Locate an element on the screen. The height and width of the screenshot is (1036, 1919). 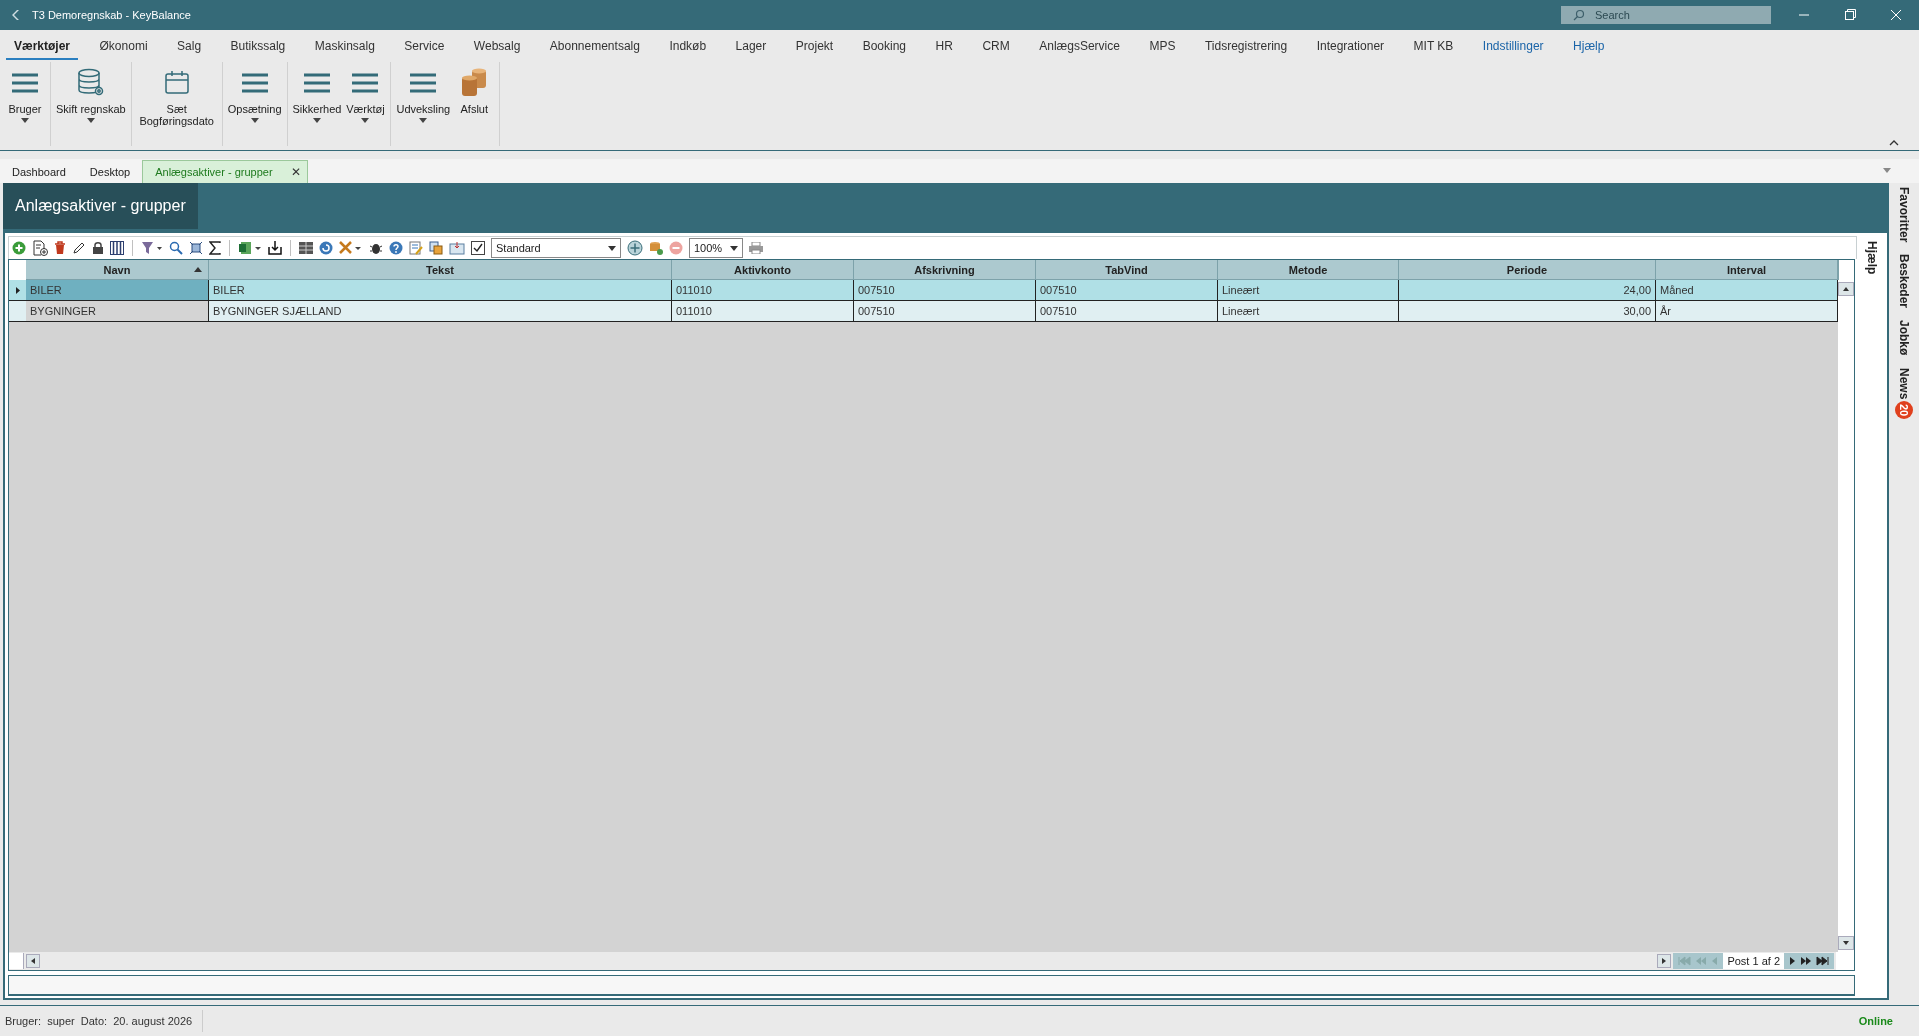
form-icon is located at coordinates (457, 248).